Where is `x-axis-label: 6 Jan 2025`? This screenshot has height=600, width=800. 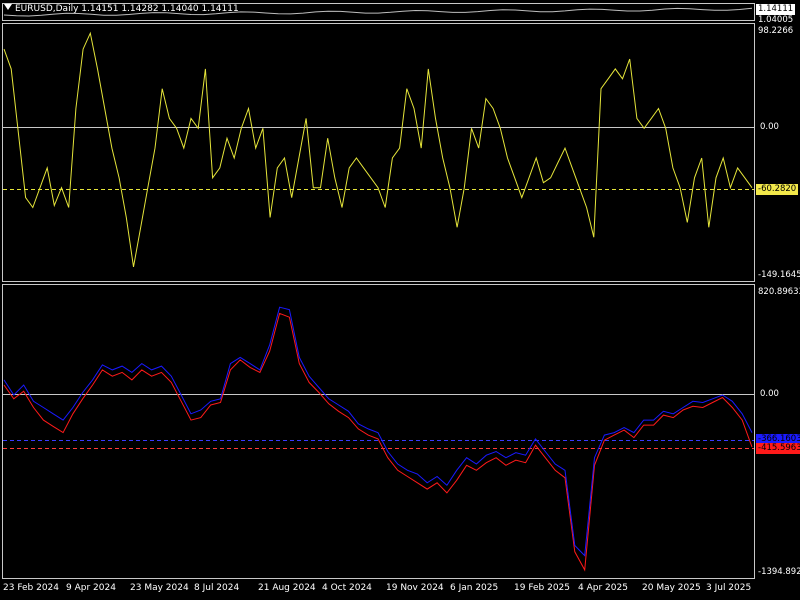
x-axis-label: 6 Jan 2025 is located at coordinates (474, 588).